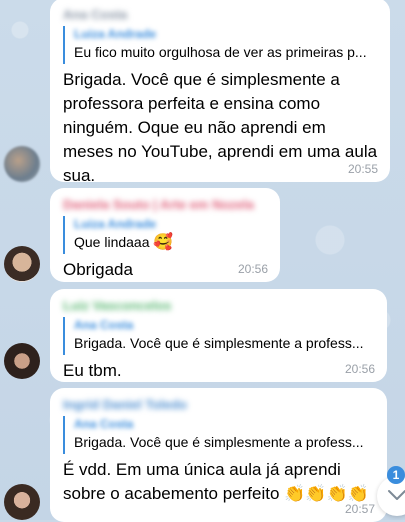  Describe the element at coordinates (359, 509) in the screenshot. I see `message-time: 20:57` at that location.